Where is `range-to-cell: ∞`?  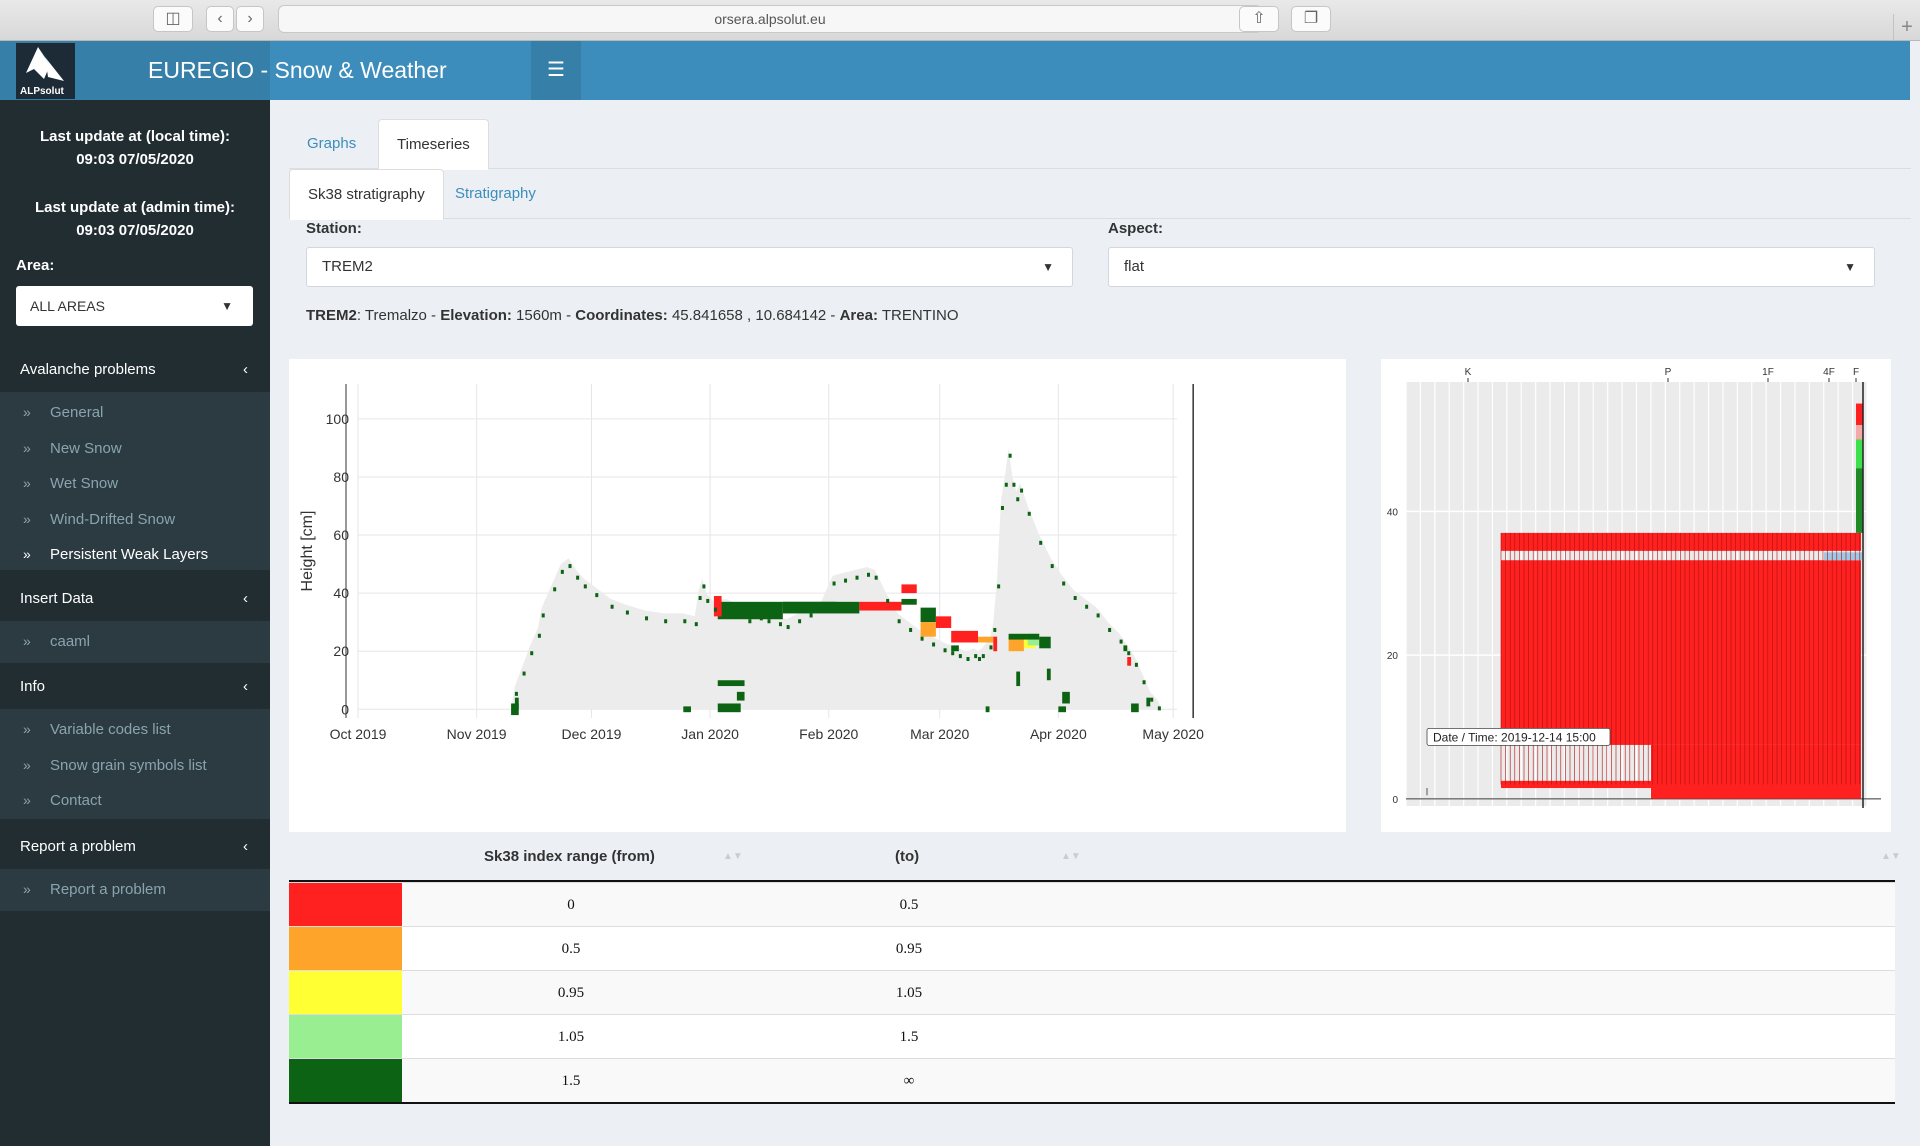 range-to-cell: ∞ is located at coordinates (909, 1081).